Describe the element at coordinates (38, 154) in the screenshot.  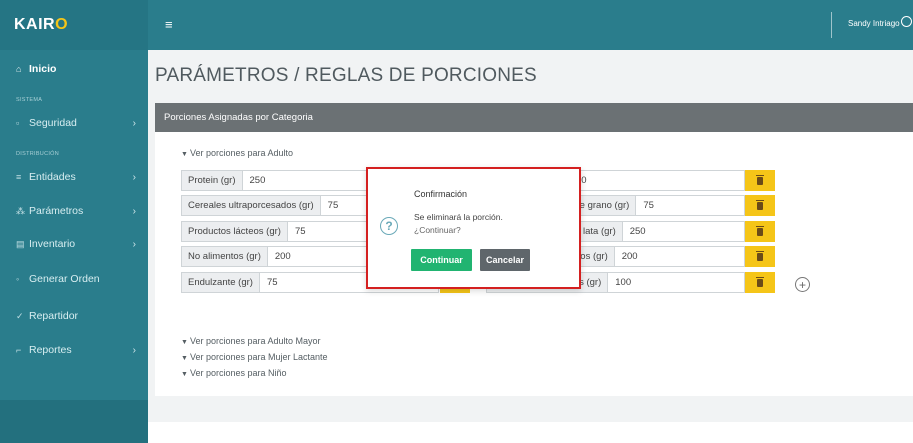
I see `section-label-distribucion: DISTRIBUCIÓN` at that location.